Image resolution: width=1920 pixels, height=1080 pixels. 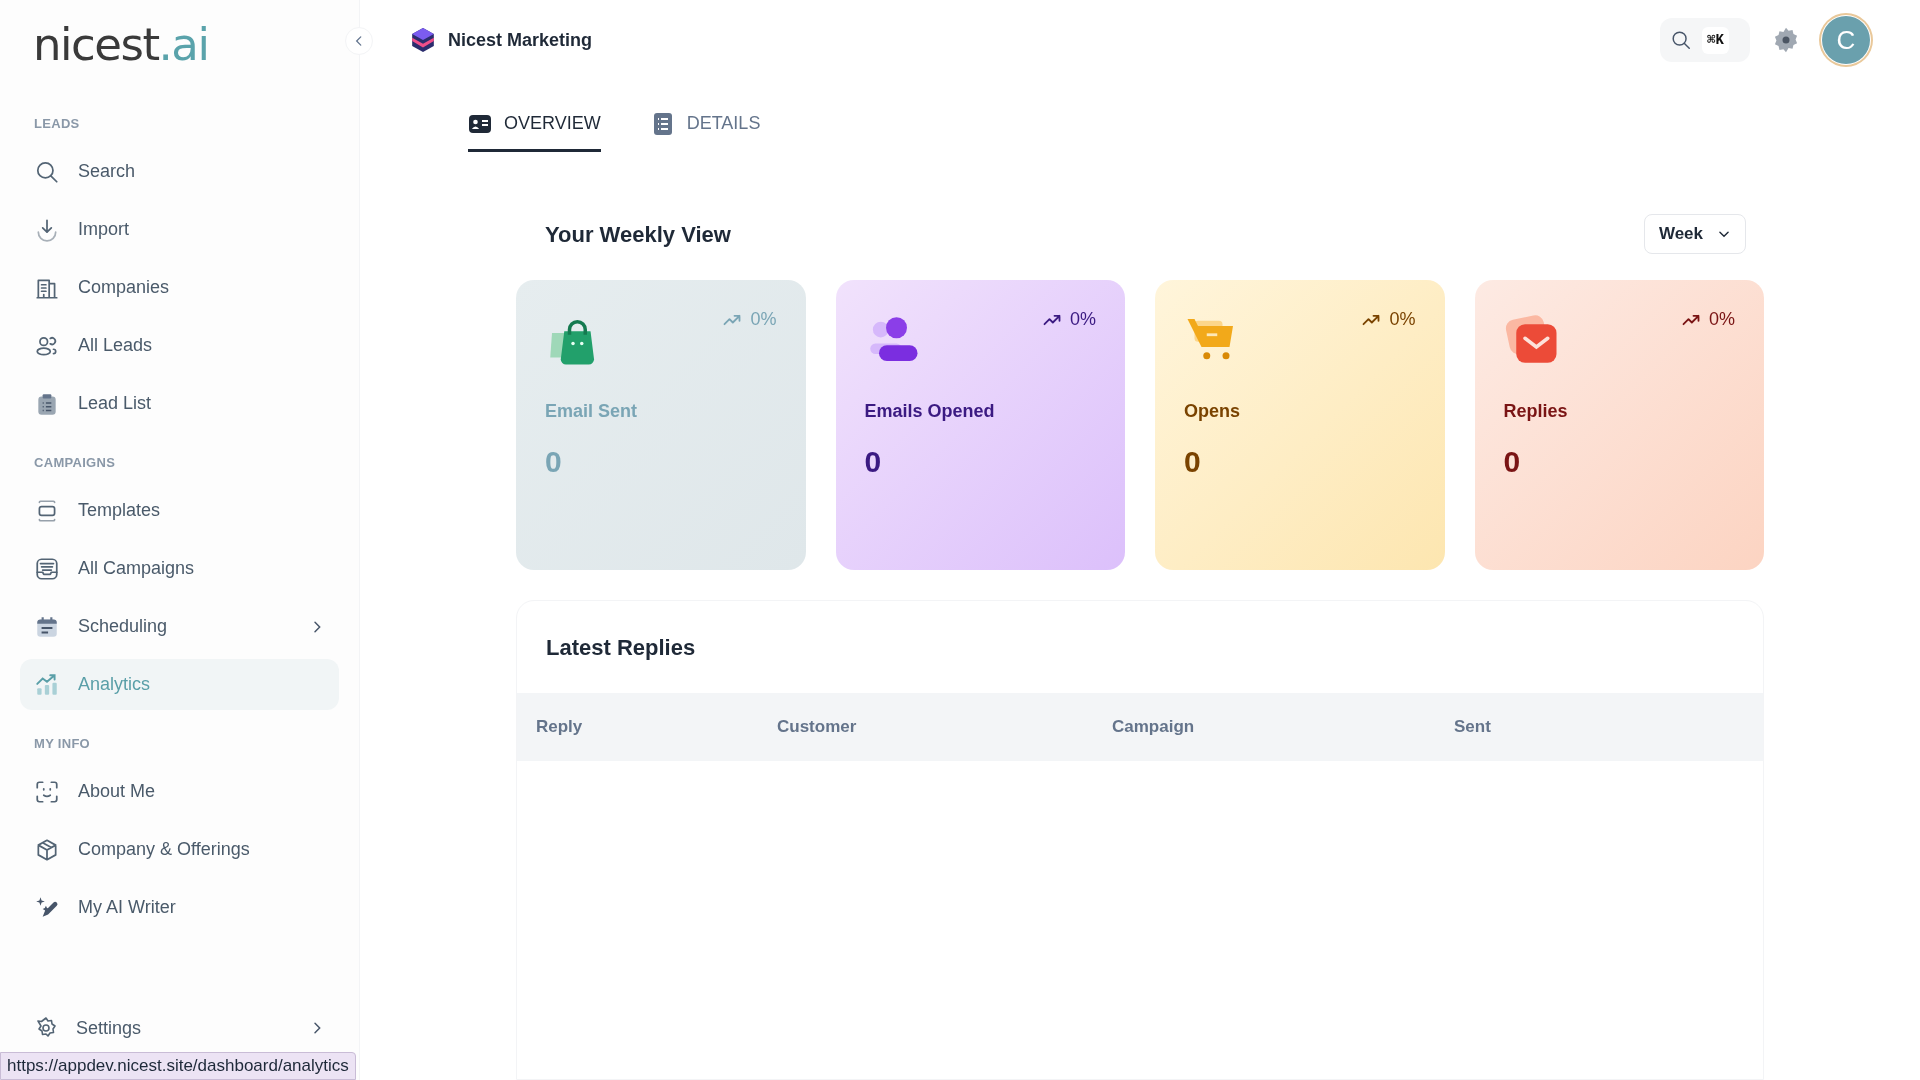 What do you see at coordinates (179, 626) in the screenshot?
I see `sidebar-item: Scheduling` at bounding box center [179, 626].